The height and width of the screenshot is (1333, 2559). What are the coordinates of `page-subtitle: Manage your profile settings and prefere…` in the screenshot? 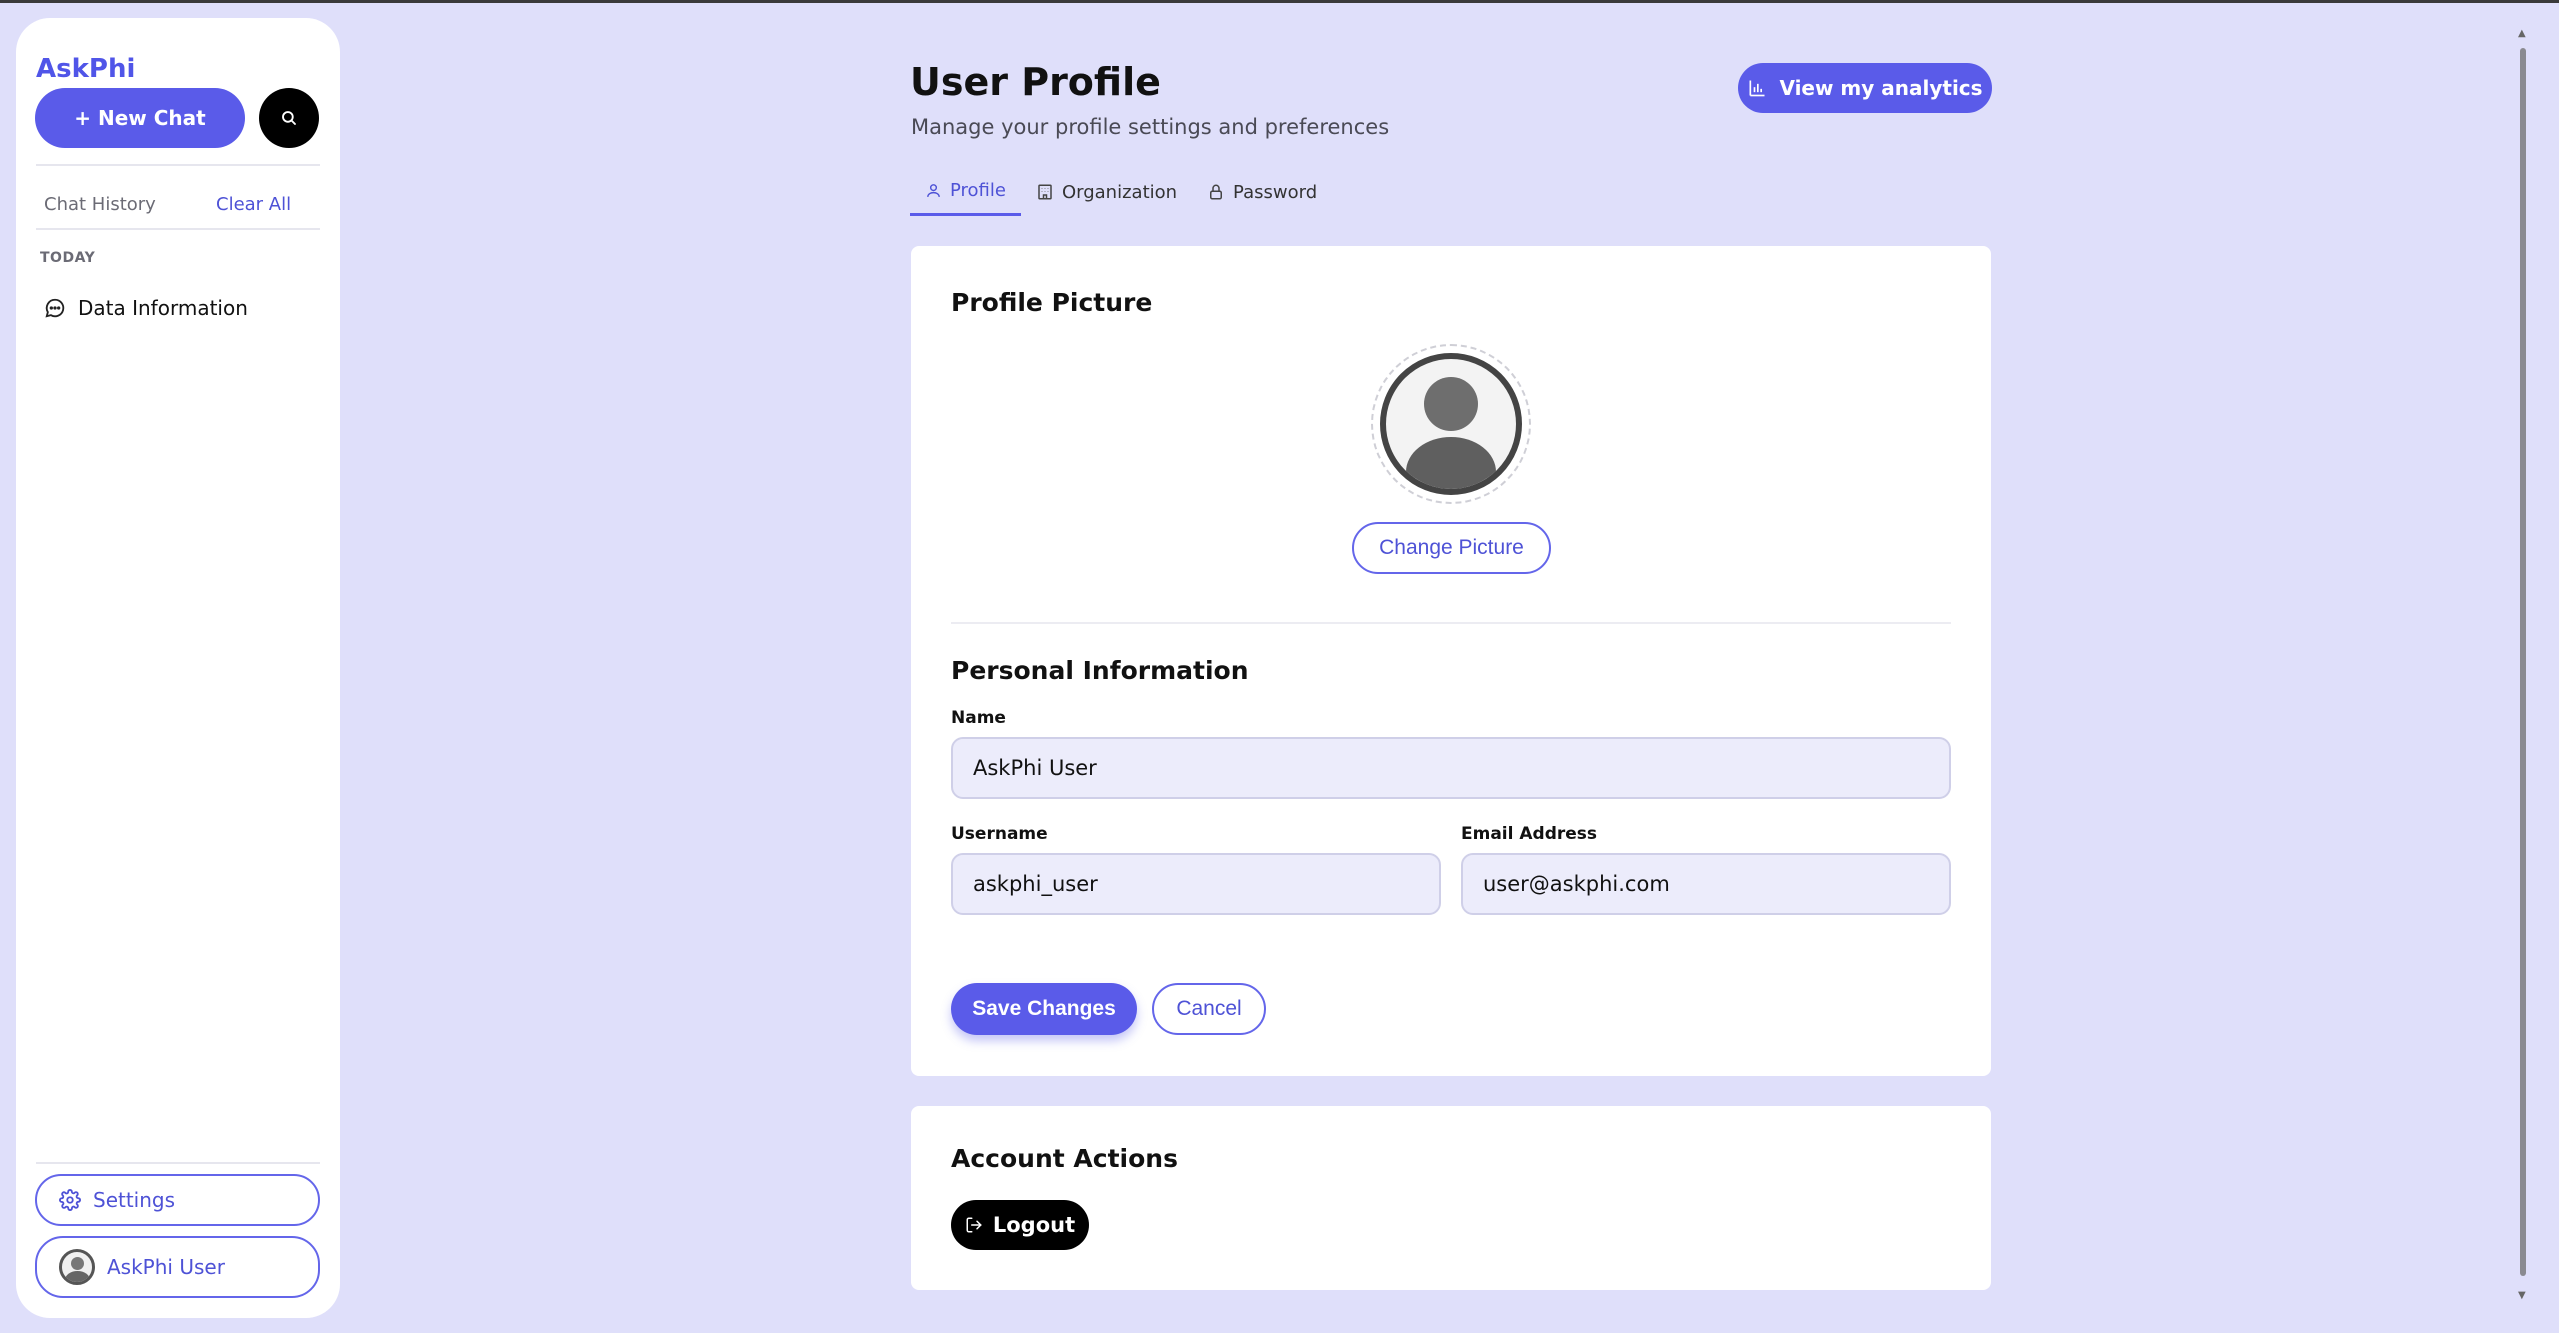 It's located at (1150, 127).